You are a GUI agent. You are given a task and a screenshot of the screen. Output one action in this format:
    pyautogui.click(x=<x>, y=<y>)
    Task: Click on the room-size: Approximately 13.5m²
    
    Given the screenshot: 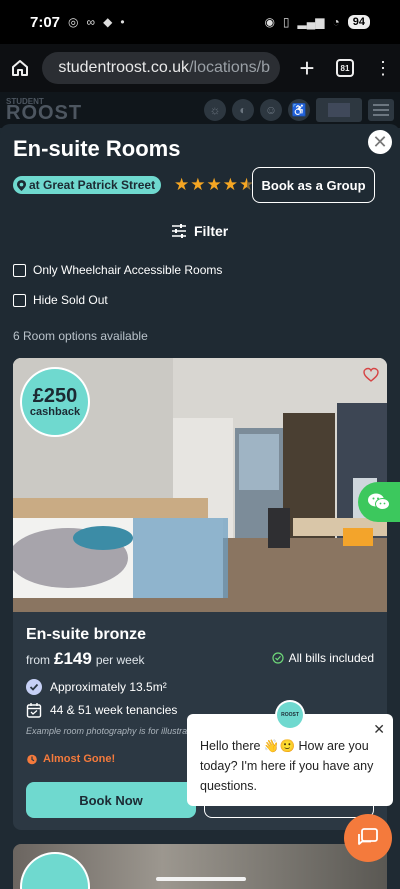 What is the action you would take?
    pyautogui.click(x=108, y=687)
    